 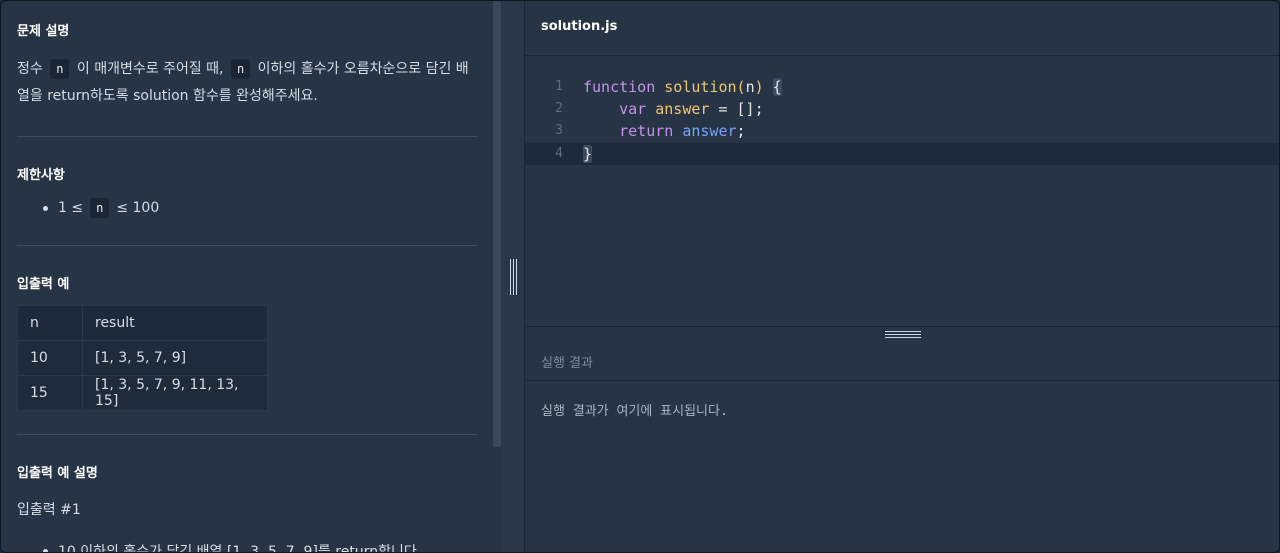 I want to click on token-brace: {, so click(x=777, y=87).